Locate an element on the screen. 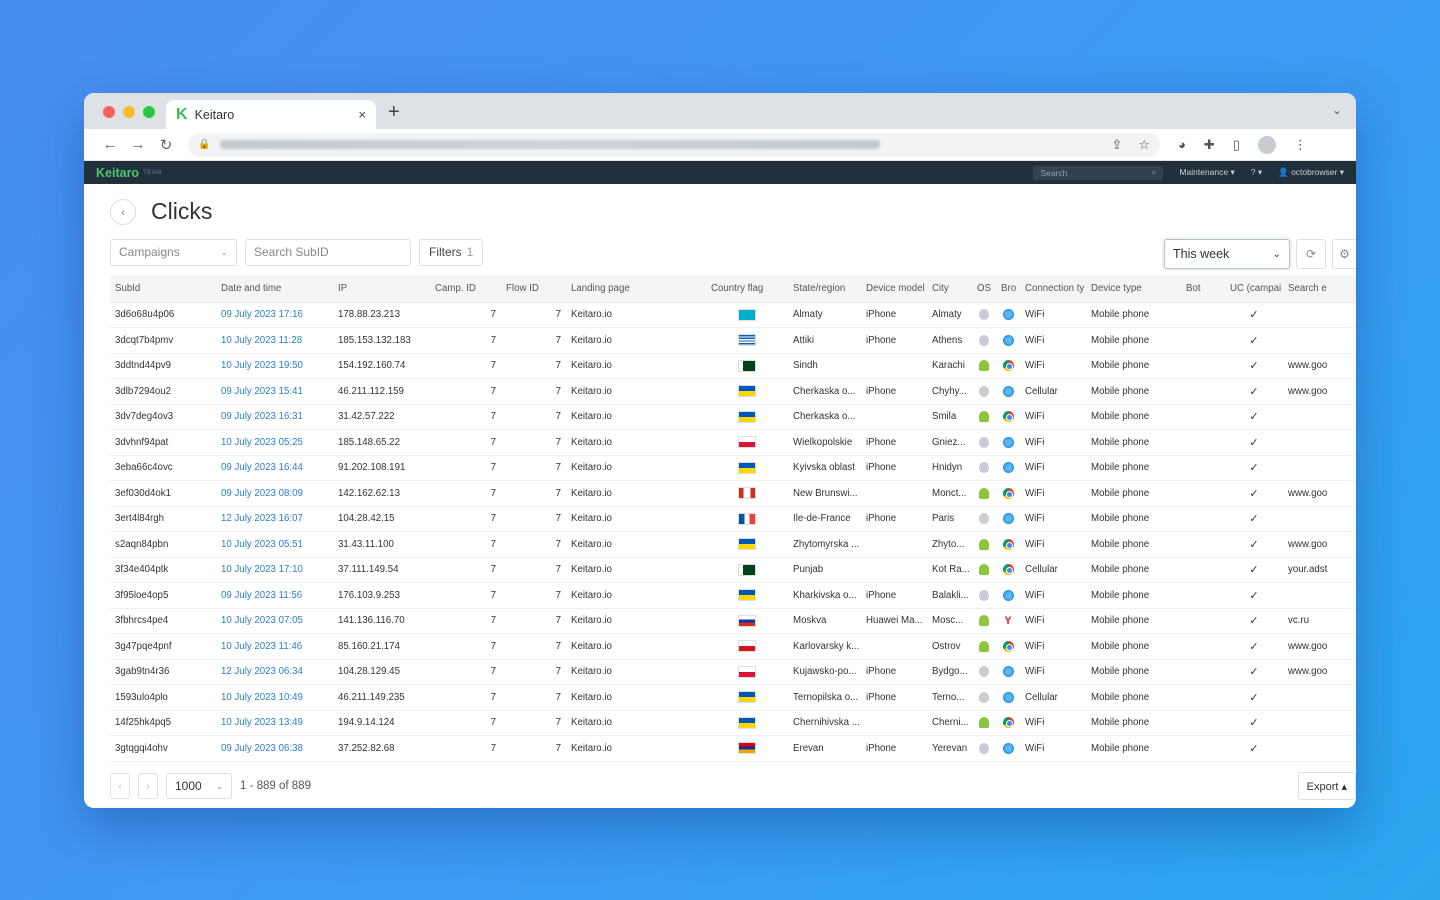  column-header: Bot is located at coordinates (1203, 289).